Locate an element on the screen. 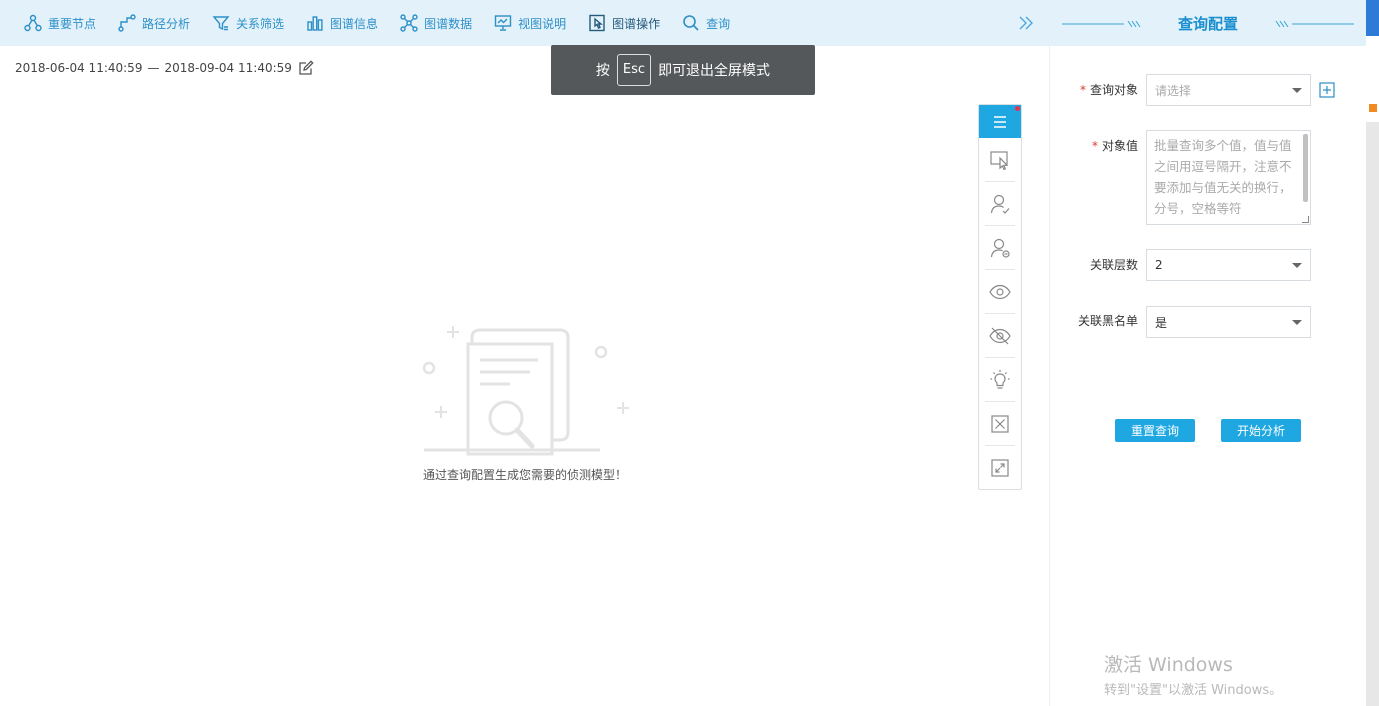 This screenshot has width=1379, height=706. relation-depth-row: 关联层数 is located at coordinates (1094, 265).